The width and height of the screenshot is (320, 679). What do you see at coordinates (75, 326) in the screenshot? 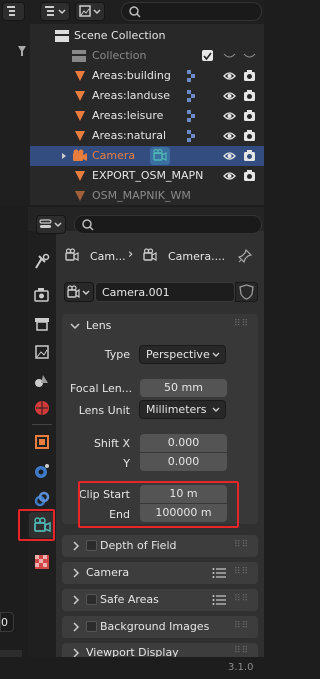
I see `collapse-chevron-icon` at bounding box center [75, 326].